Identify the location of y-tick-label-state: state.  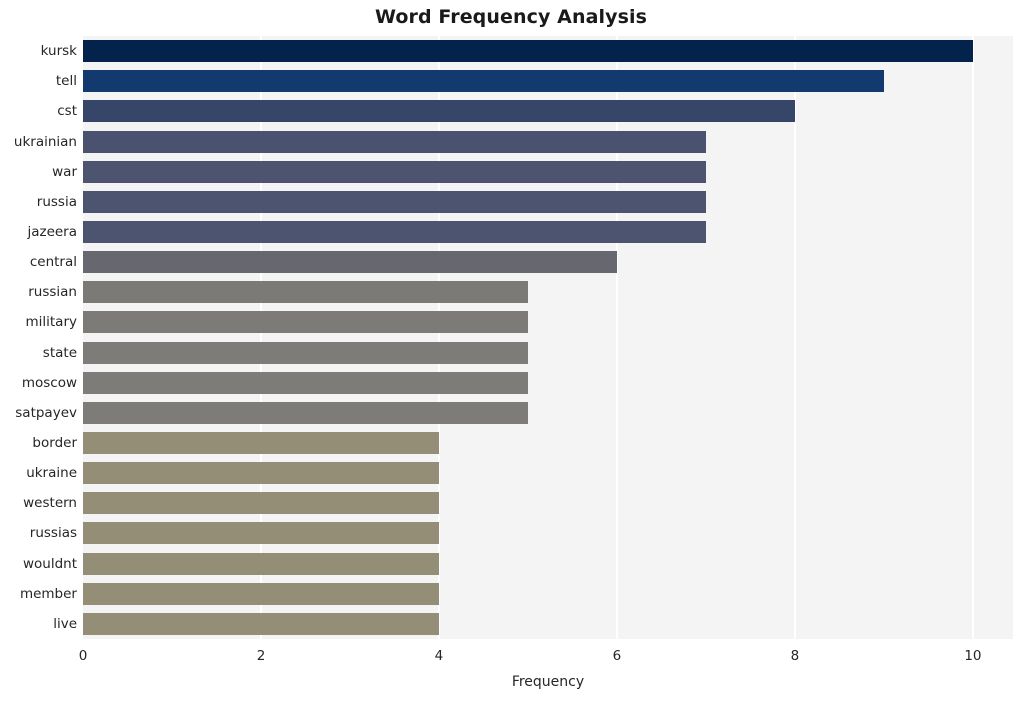
(59, 352).